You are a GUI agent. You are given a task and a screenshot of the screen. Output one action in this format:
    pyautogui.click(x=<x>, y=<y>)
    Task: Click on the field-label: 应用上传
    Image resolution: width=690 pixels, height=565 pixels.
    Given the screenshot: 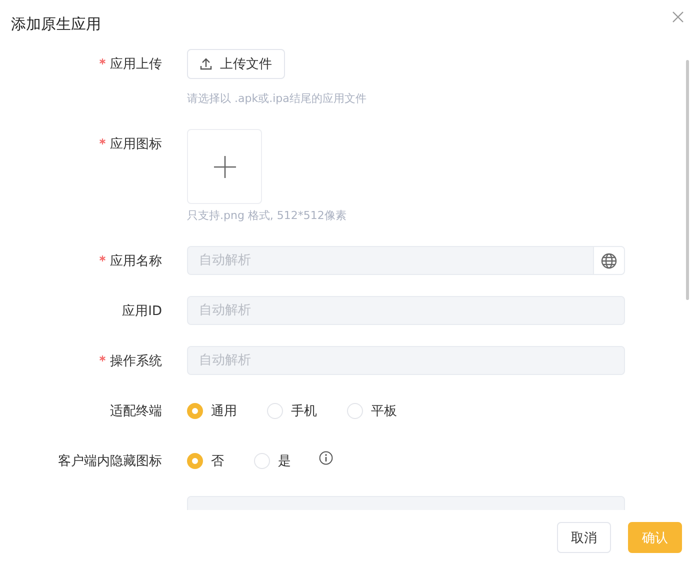 What is the action you would take?
    pyautogui.click(x=136, y=64)
    